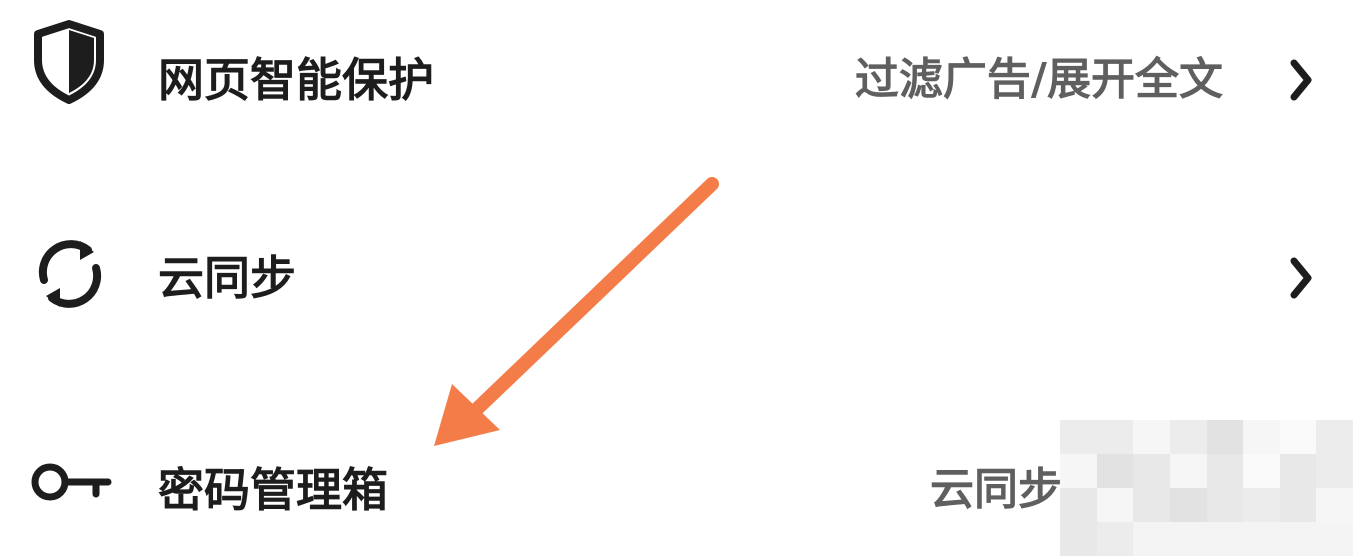  What do you see at coordinates (1206, 488) in the screenshot?
I see `pixelated-redaction` at bounding box center [1206, 488].